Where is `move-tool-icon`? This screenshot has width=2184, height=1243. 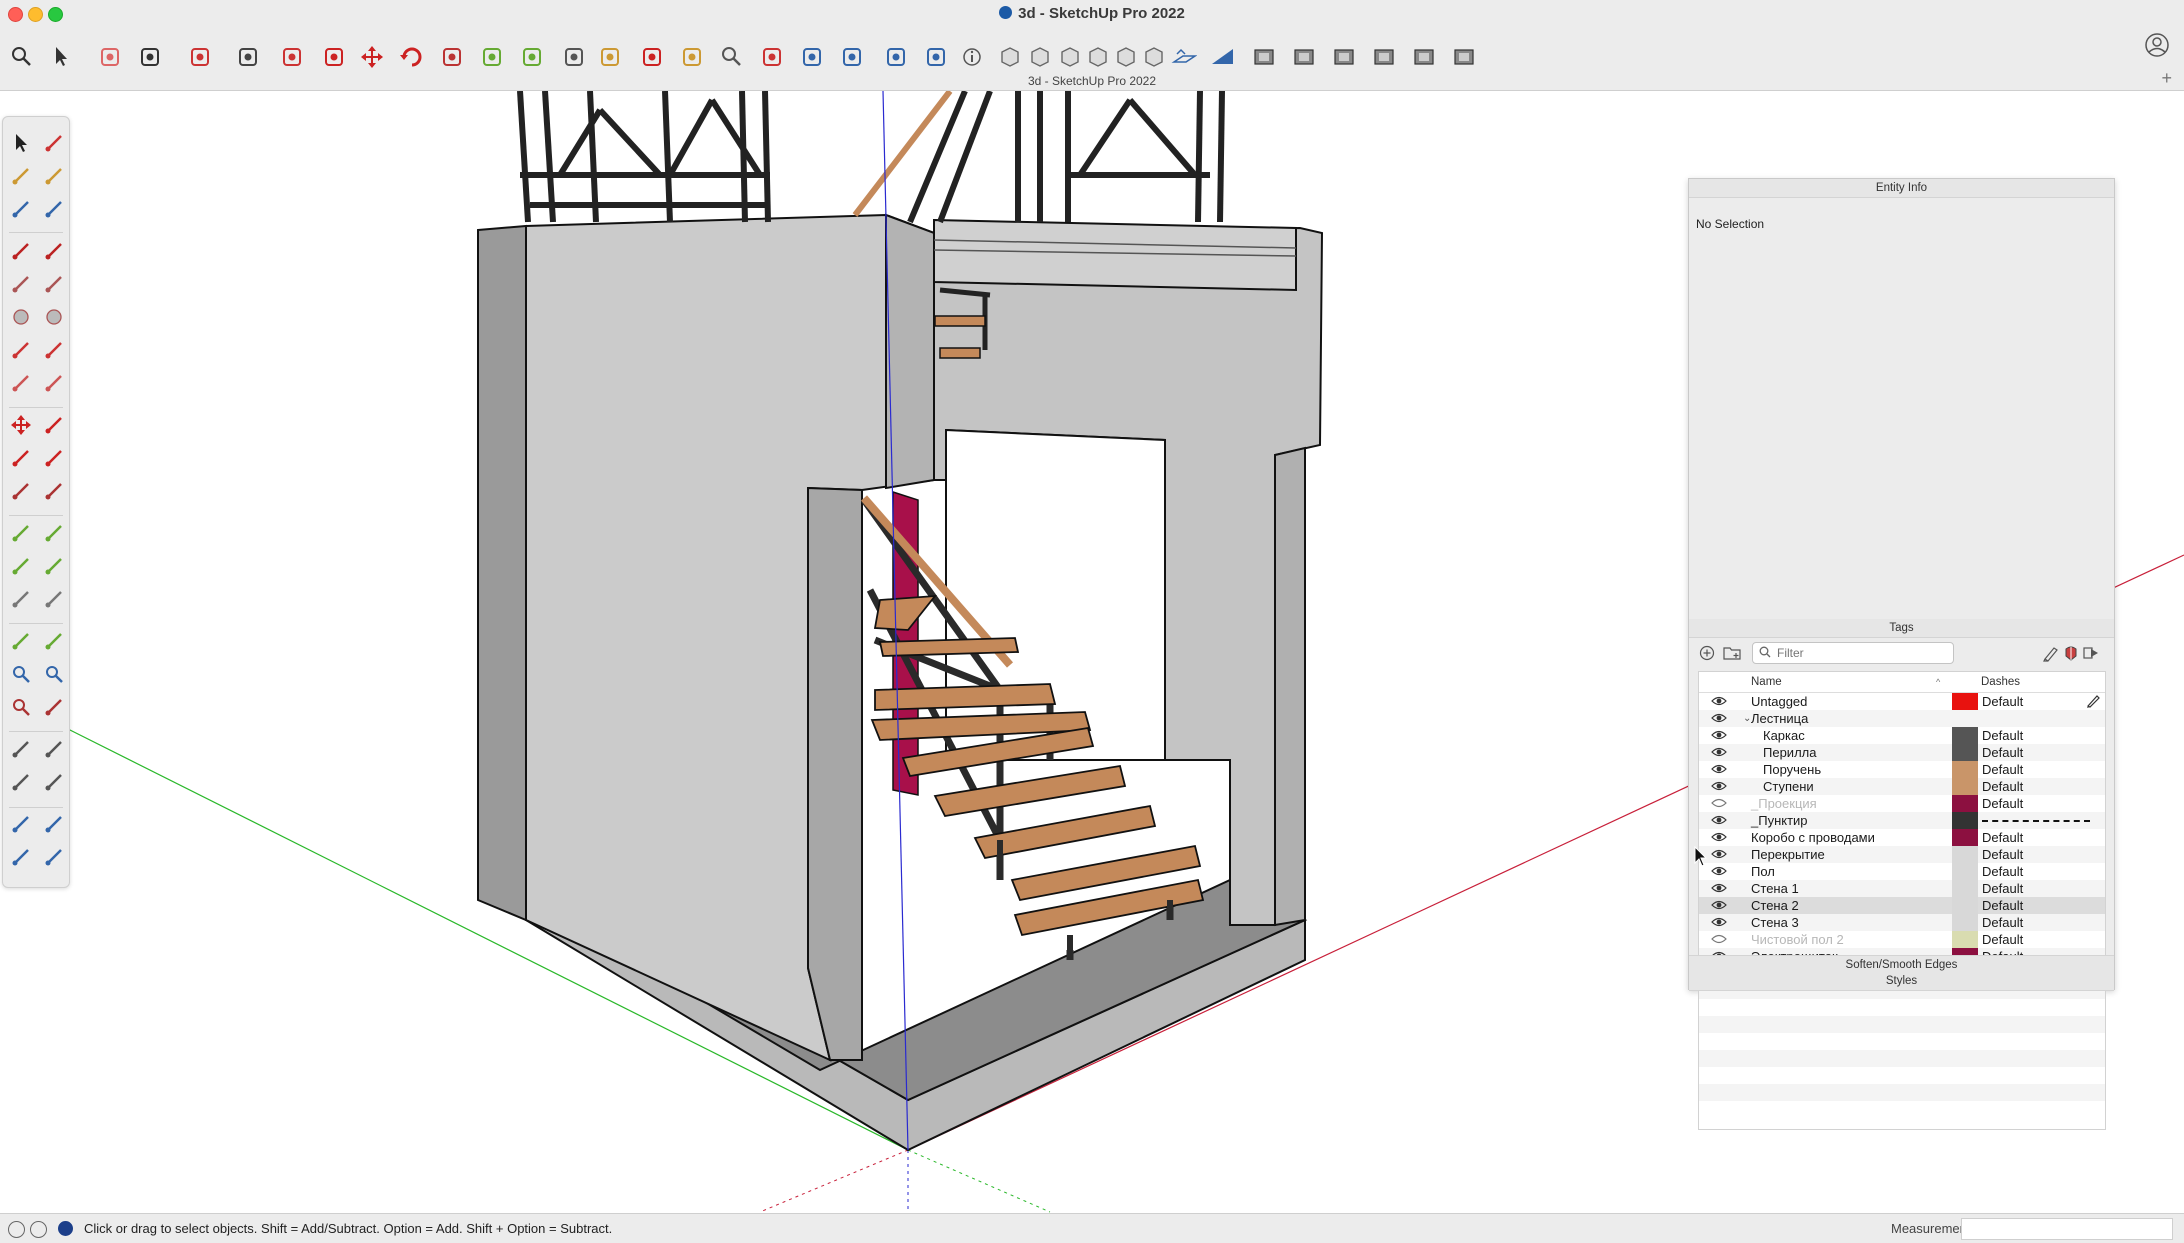 move-tool-icon is located at coordinates (21, 425).